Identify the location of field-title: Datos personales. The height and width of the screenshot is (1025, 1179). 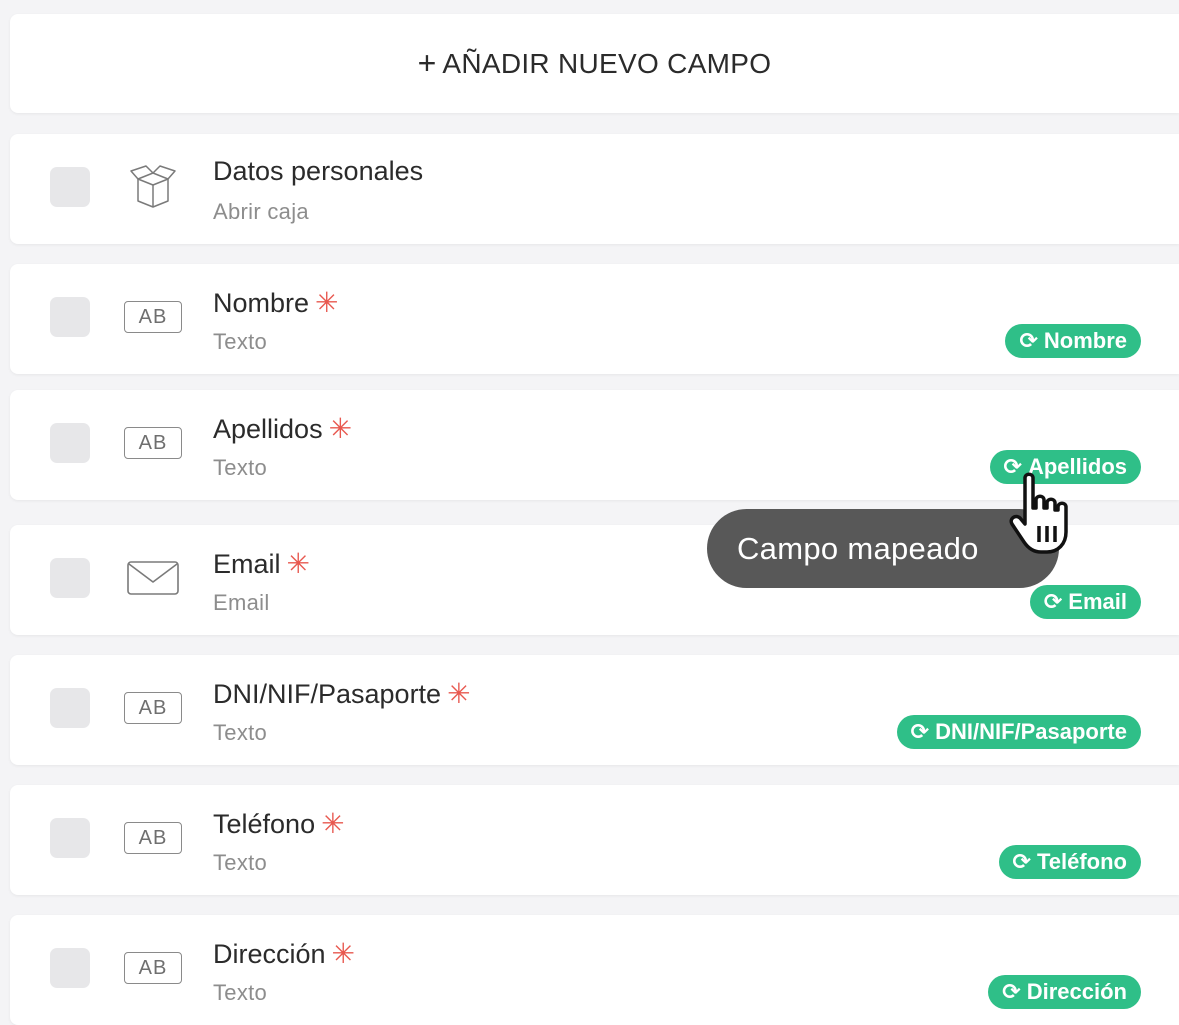
(318, 171).